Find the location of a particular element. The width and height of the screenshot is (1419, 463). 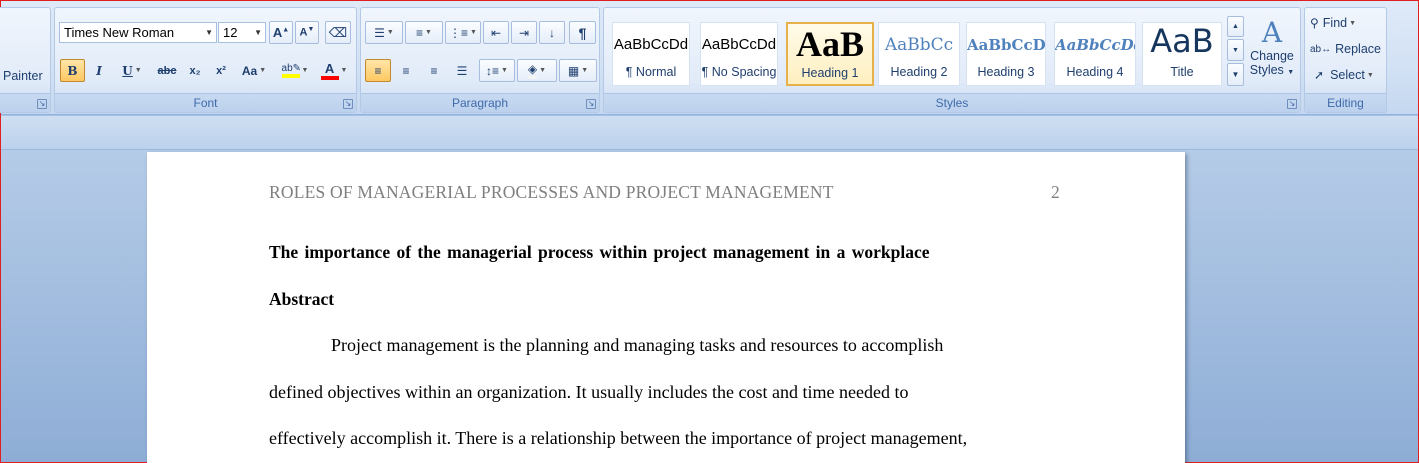

style-normal: AaBbCcDd ¶ Normal is located at coordinates (651, 54).